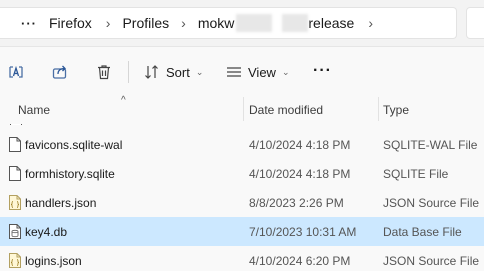  What do you see at coordinates (300, 261) in the screenshot?
I see `file-date-modified: 4/10/2024 6:20 PM` at bounding box center [300, 261].